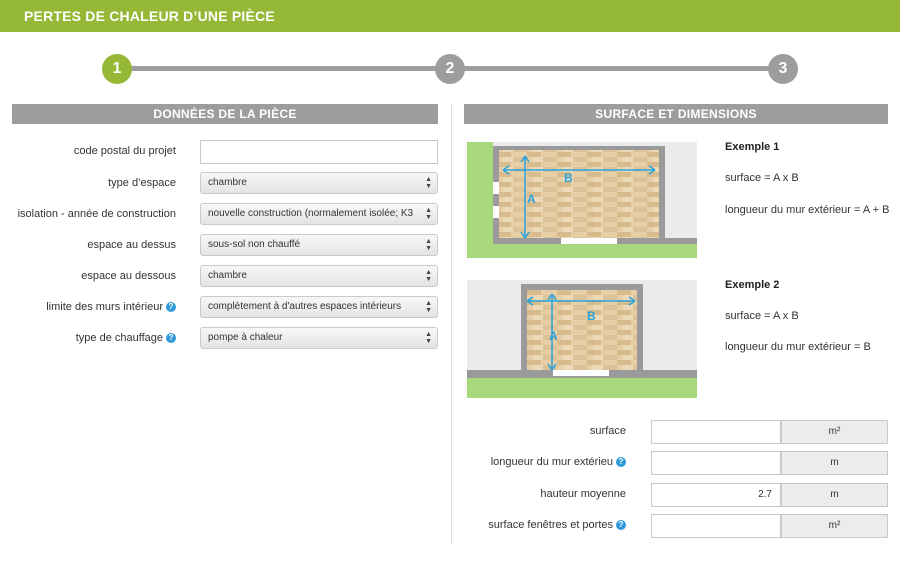 Image resolution: width=900 pixels, height=562 pixels. Describe the element at coordinates (227, 182) in the screenshot. I see `space-type-value: chambre` at that location.